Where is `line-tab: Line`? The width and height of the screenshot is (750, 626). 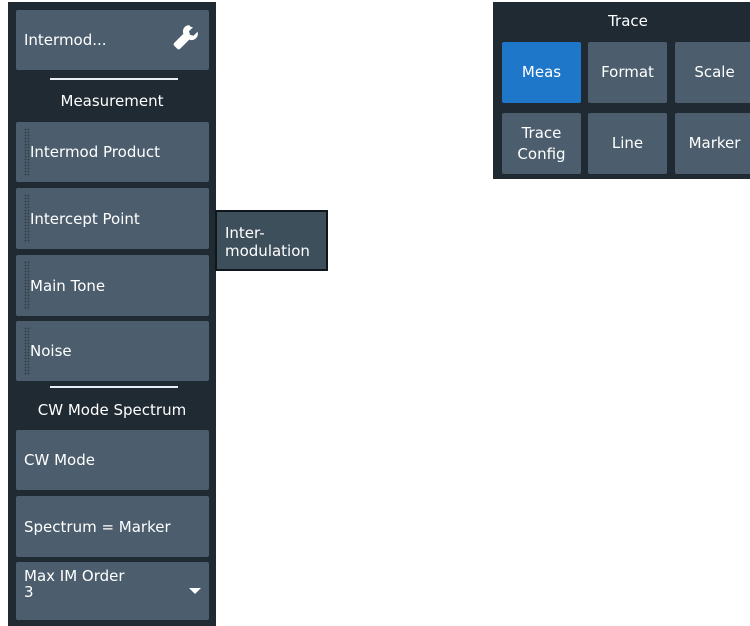
line-tab: Line is located at coordinates (627, 143).